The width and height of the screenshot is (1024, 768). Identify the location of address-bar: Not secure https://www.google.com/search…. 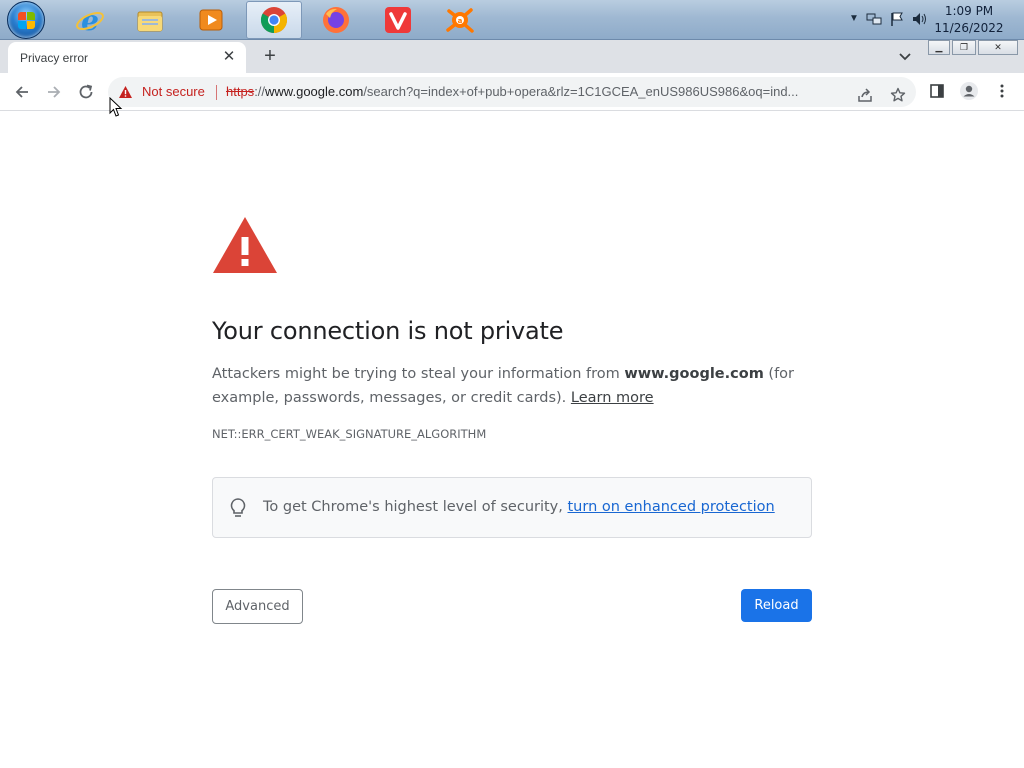
(512, 92).